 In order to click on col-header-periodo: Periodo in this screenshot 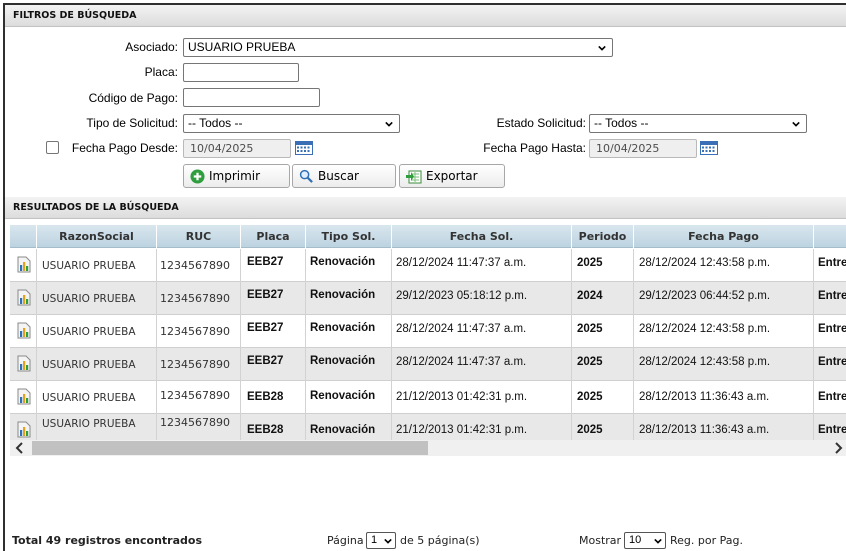, I will do `click(603, 236)`.